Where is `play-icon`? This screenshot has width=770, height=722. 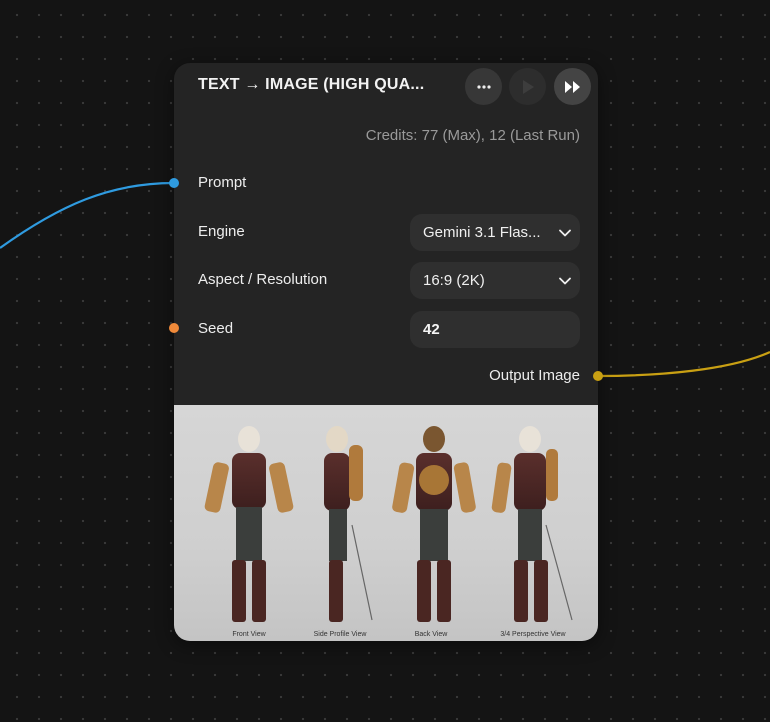
play-icon is located at coordinates (528, 86).